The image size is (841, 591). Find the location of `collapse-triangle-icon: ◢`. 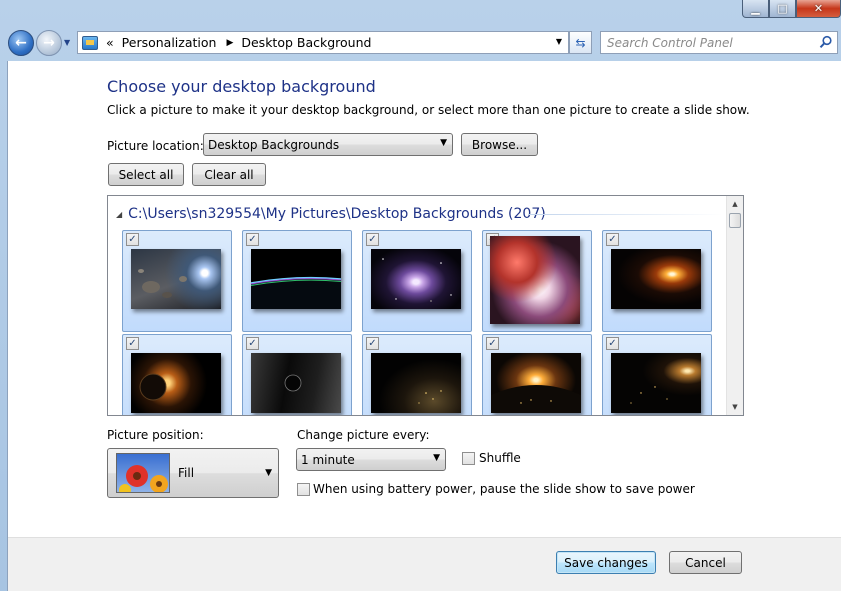

collapse-triangle-icon: ◢ is located at coordinates (119, 214).